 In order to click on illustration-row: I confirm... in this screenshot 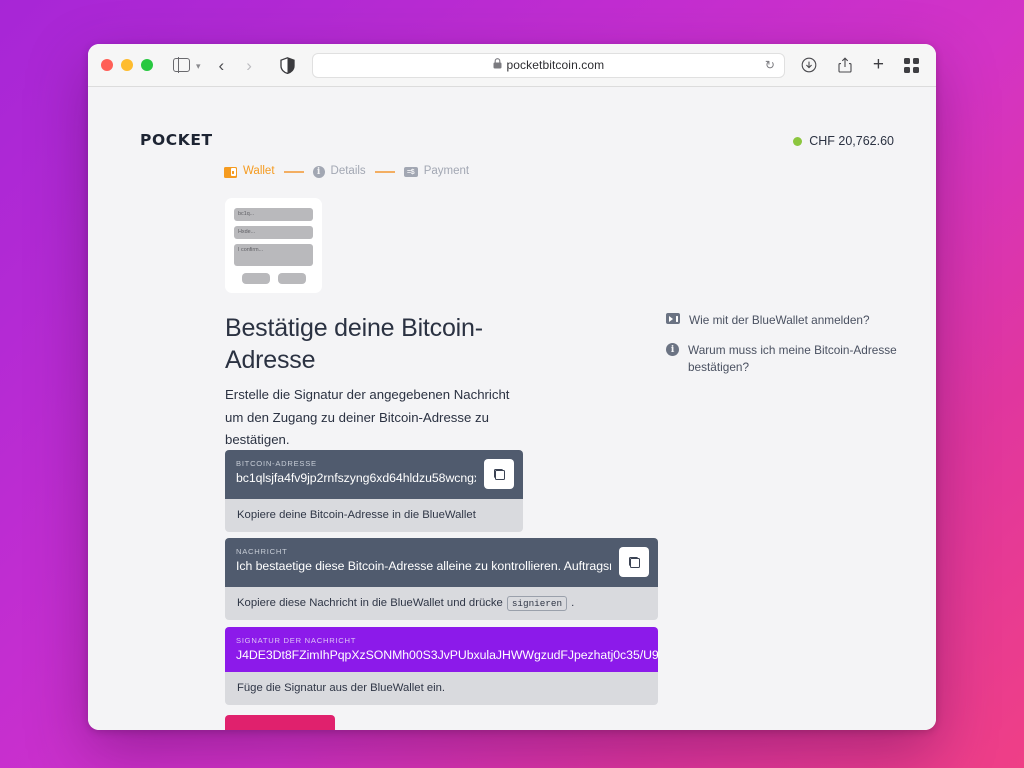, I will do `click(273, 255)`.